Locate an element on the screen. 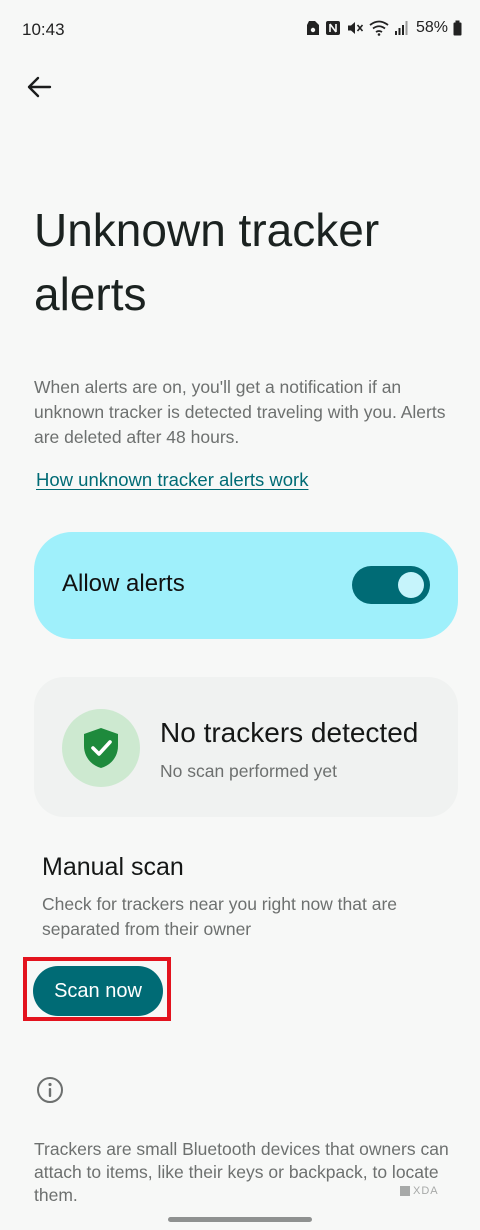  status-time: 10:43 is located at coordinates (43, 29).